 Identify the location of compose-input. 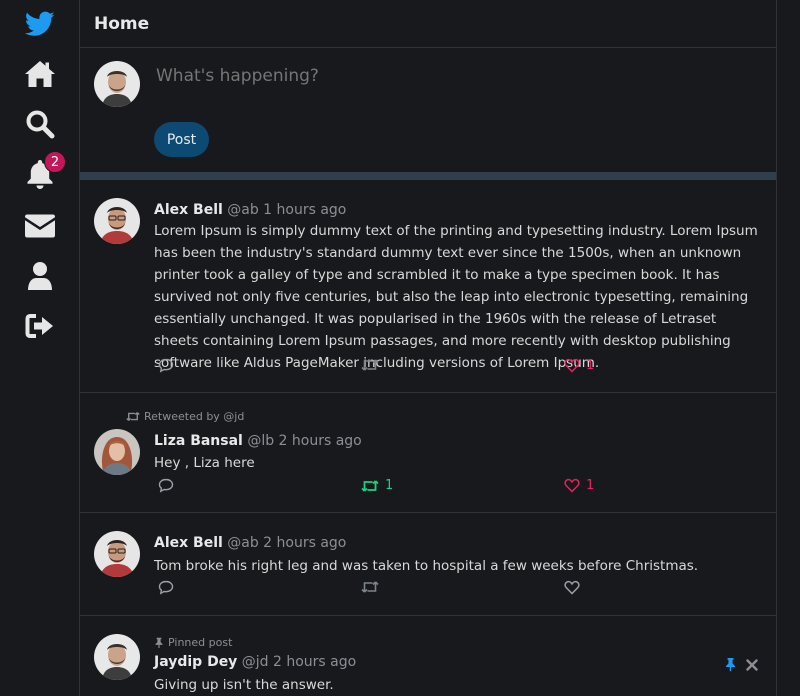
(436, 76).